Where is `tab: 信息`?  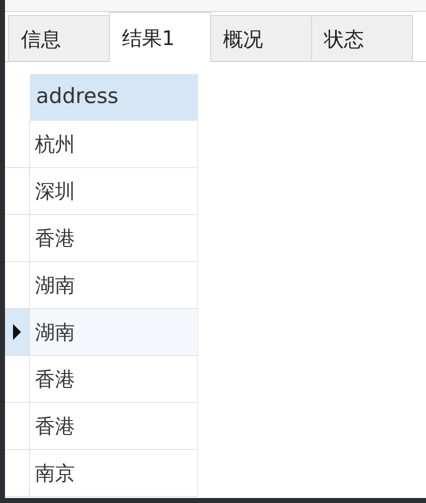 tab: 信息 is located at coordinates (59, 38).